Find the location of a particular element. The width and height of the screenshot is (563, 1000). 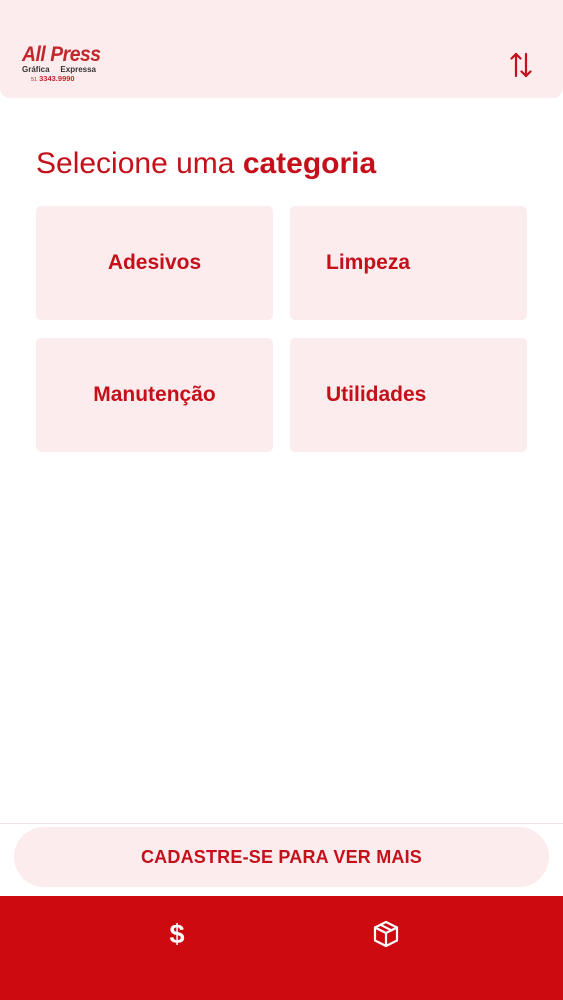

page-title-bold: categoria is located at coordinates (309, 163).